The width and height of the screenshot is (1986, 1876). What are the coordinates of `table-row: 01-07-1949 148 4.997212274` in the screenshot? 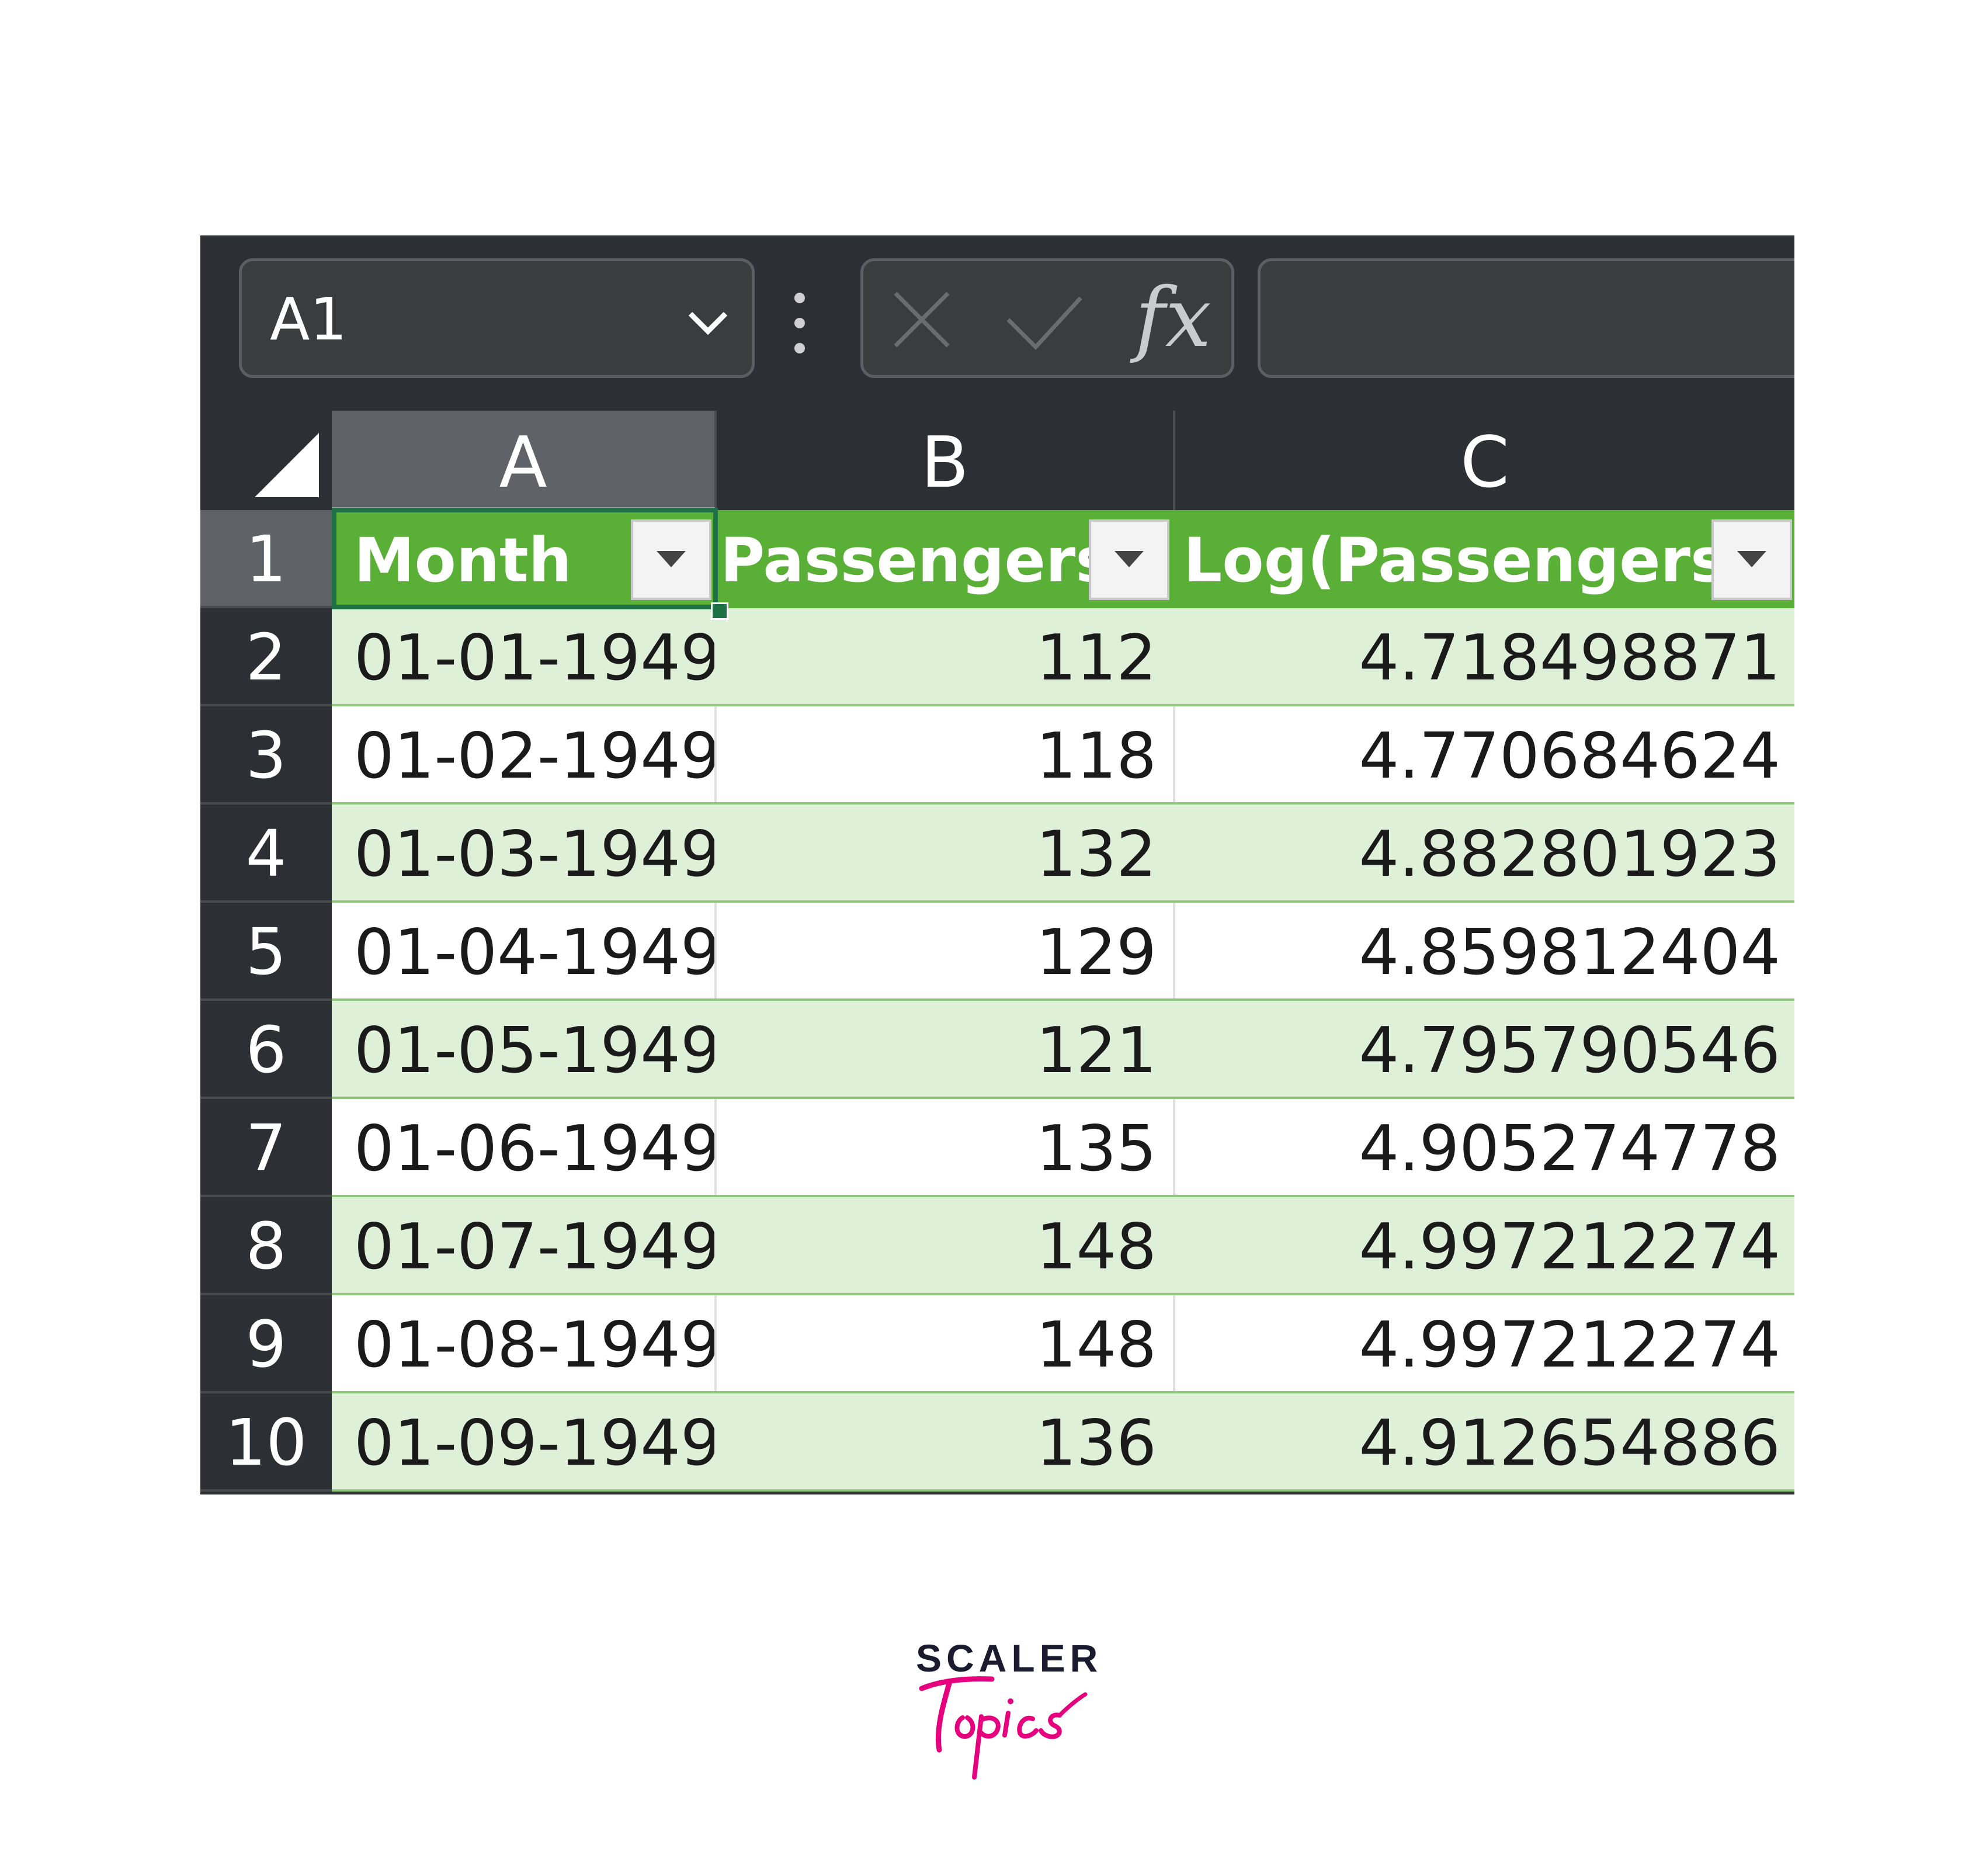 It's located at (1063, 1246).